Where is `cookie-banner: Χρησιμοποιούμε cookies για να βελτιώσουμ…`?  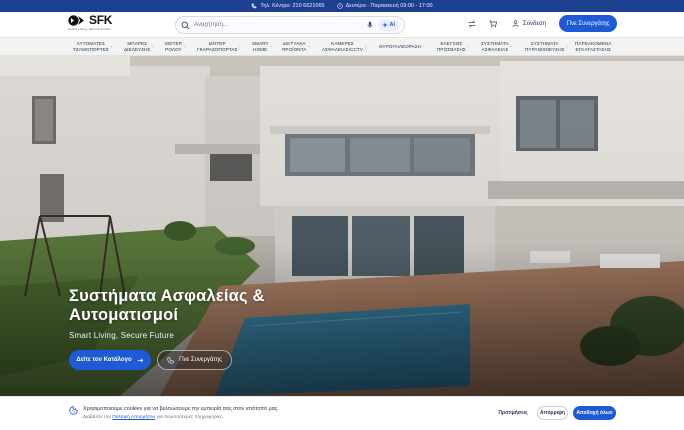 cookie-banner: Χρησιμοποιούμε cookies για να βελτιώσουμ… is located at coordinates (342, 413).